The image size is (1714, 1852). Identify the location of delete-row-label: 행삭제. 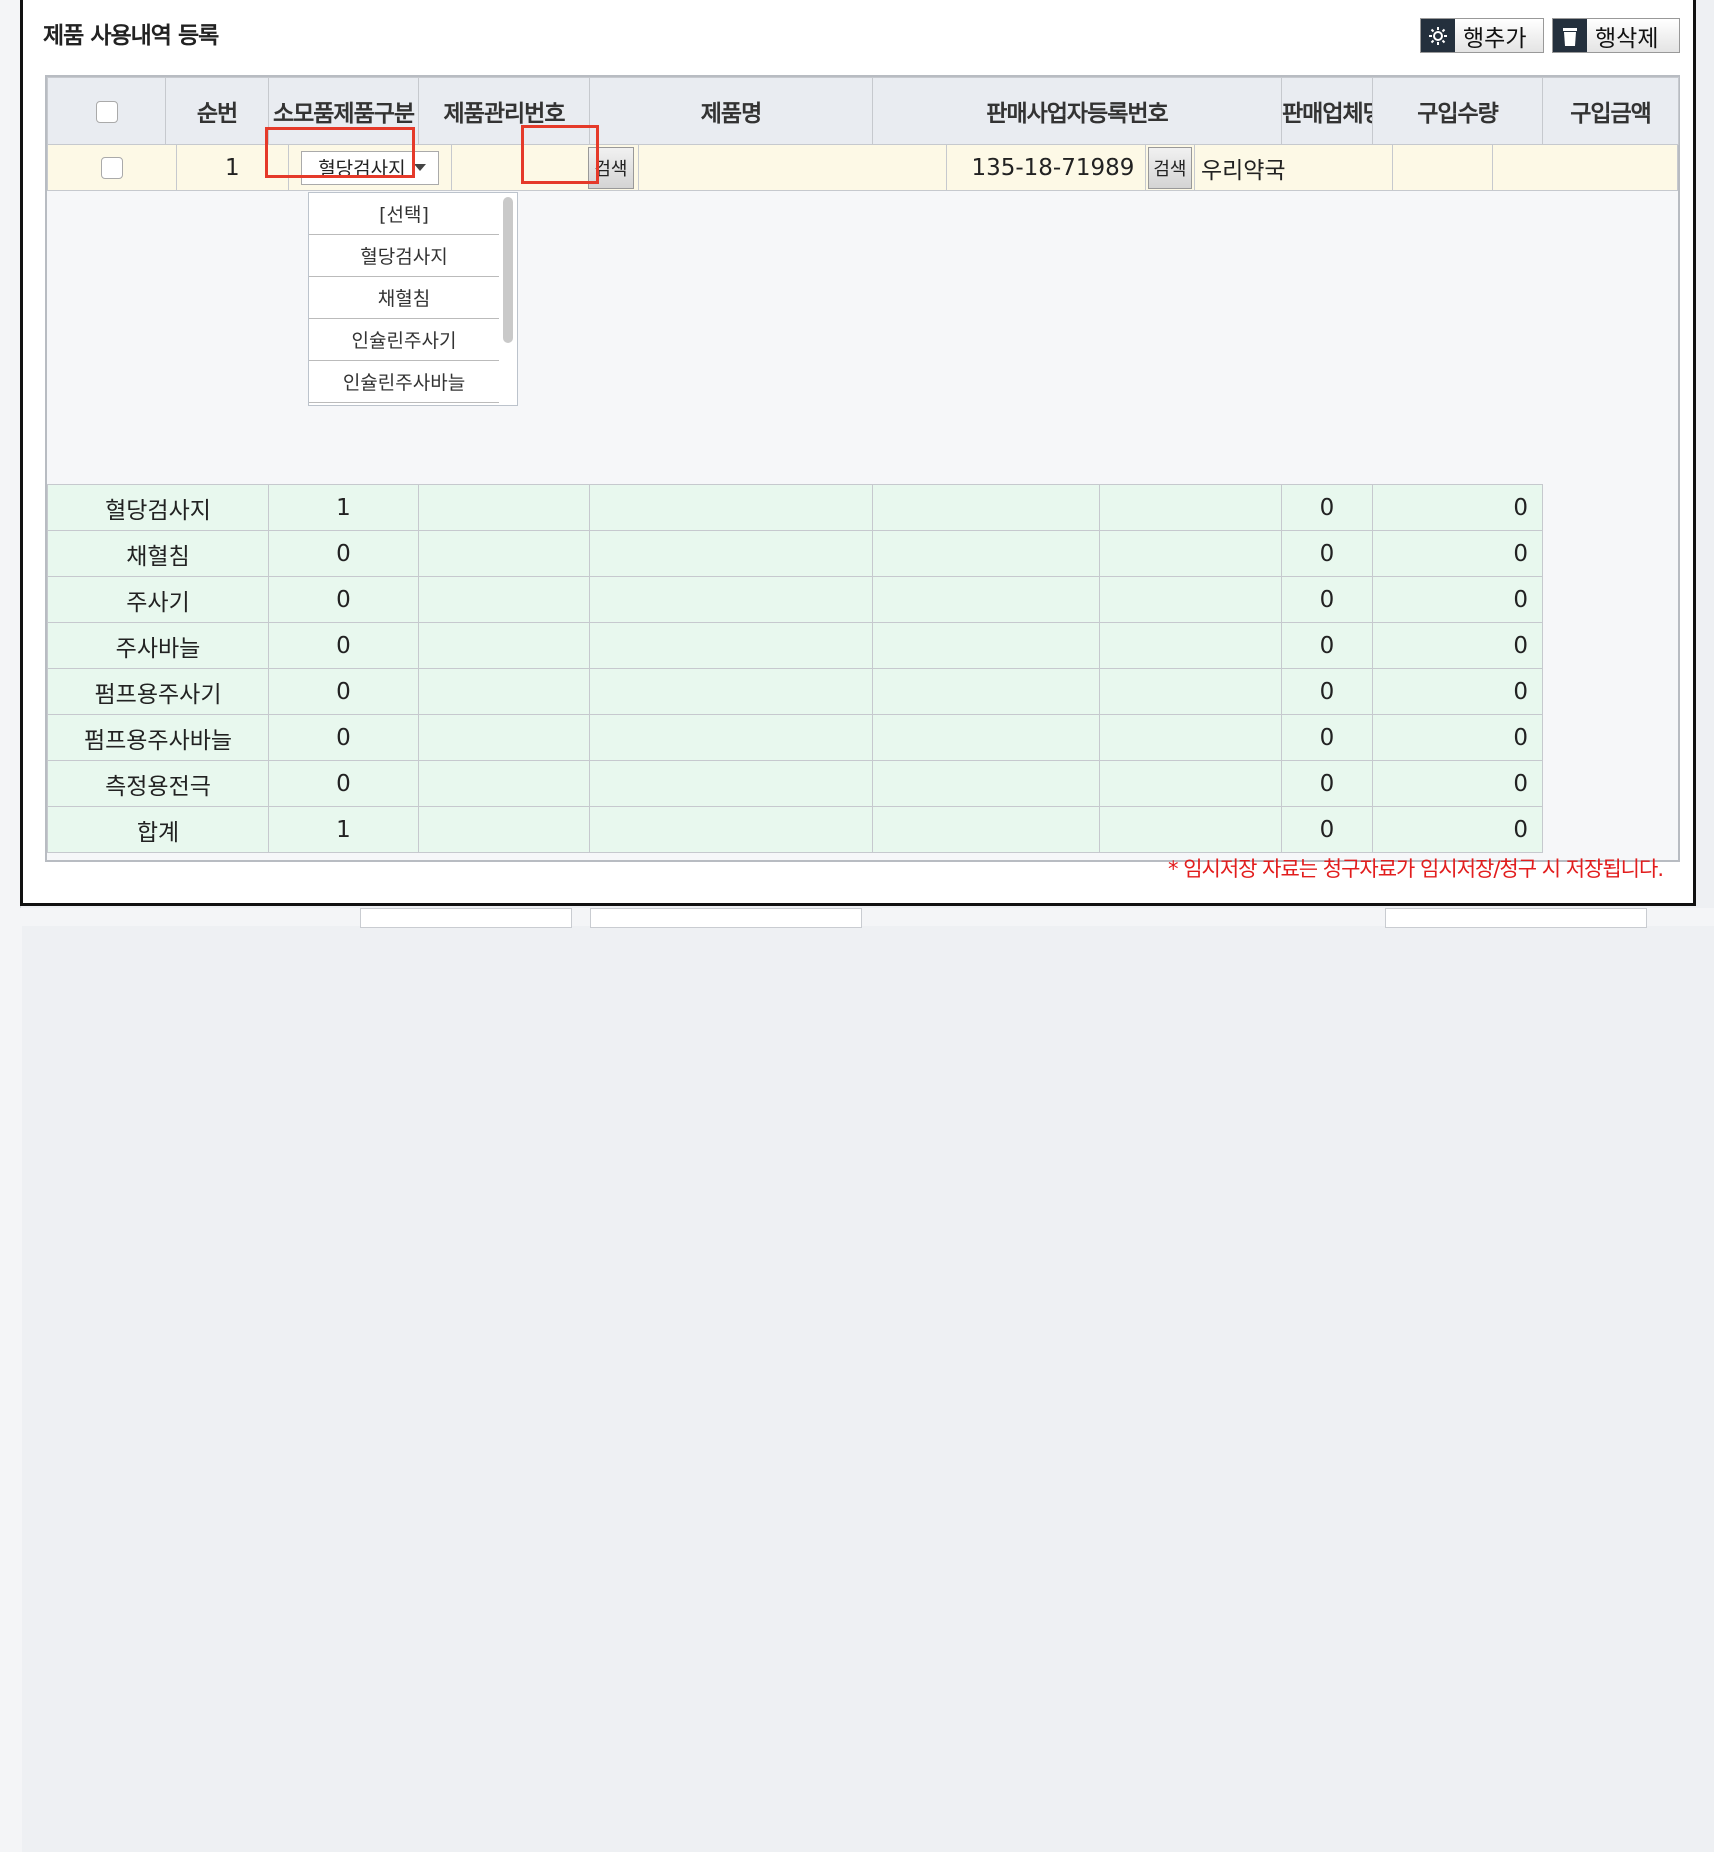
(1627, 38).